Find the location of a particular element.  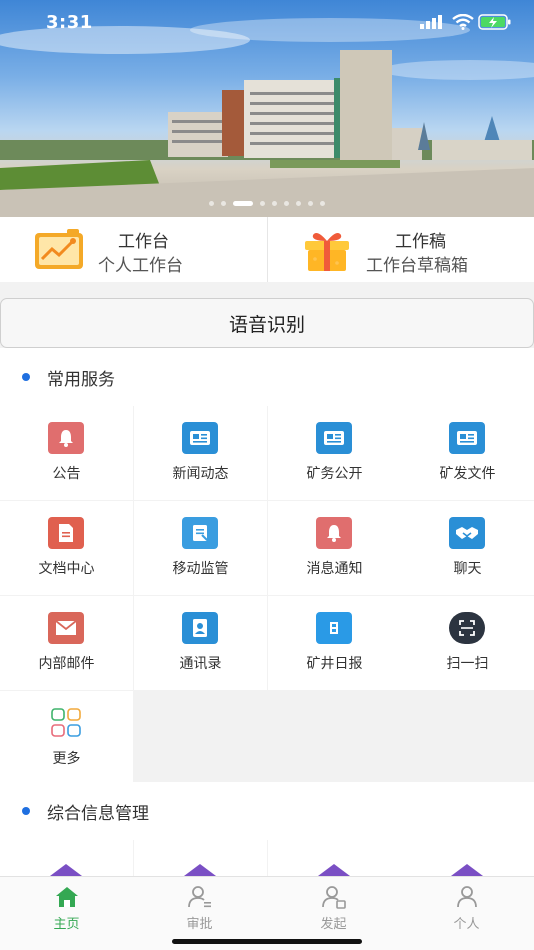

daily-report-icon is located at coordinates (334, 628).